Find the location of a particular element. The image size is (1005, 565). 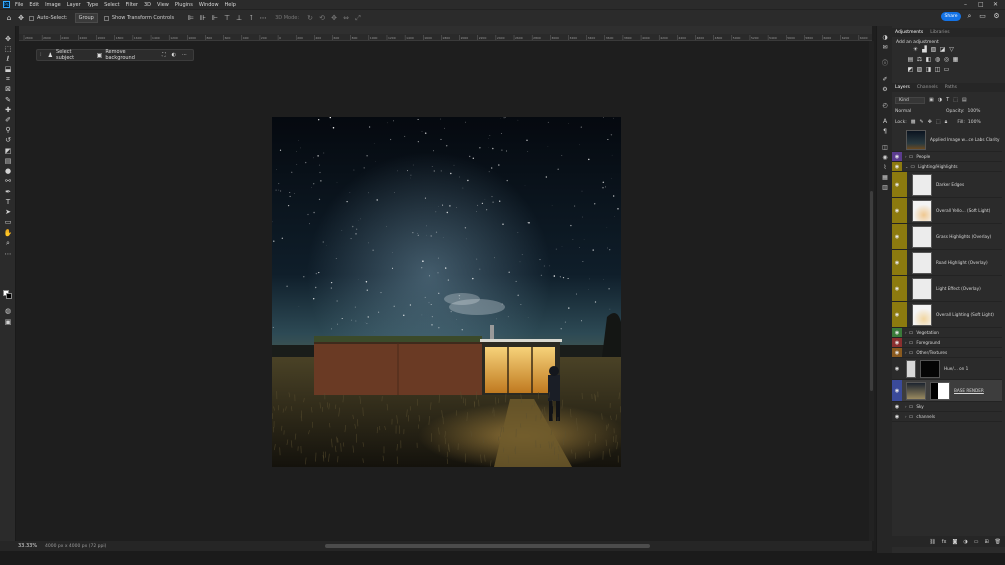

vertical-scrollbar is located at coordinates (871, 291).